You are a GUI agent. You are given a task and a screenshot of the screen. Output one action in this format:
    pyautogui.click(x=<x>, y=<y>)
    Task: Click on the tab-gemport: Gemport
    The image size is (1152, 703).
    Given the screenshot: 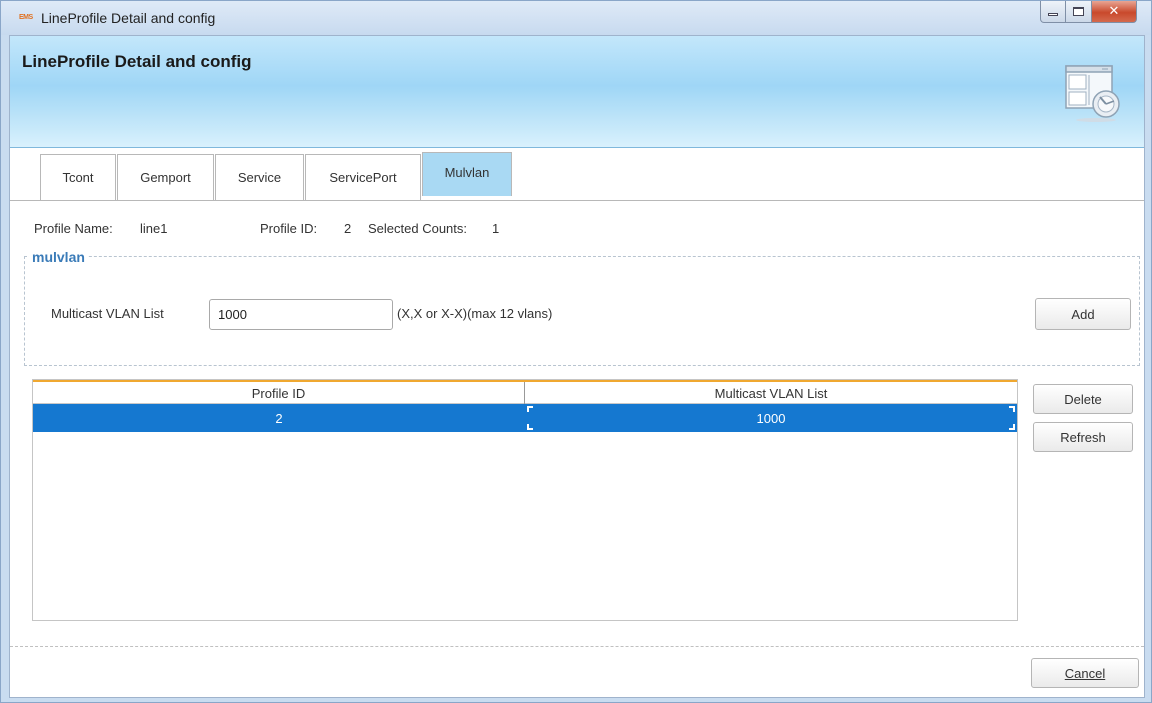 What is the action you would take?
    pyautogui.click(x=165, y=177)
    